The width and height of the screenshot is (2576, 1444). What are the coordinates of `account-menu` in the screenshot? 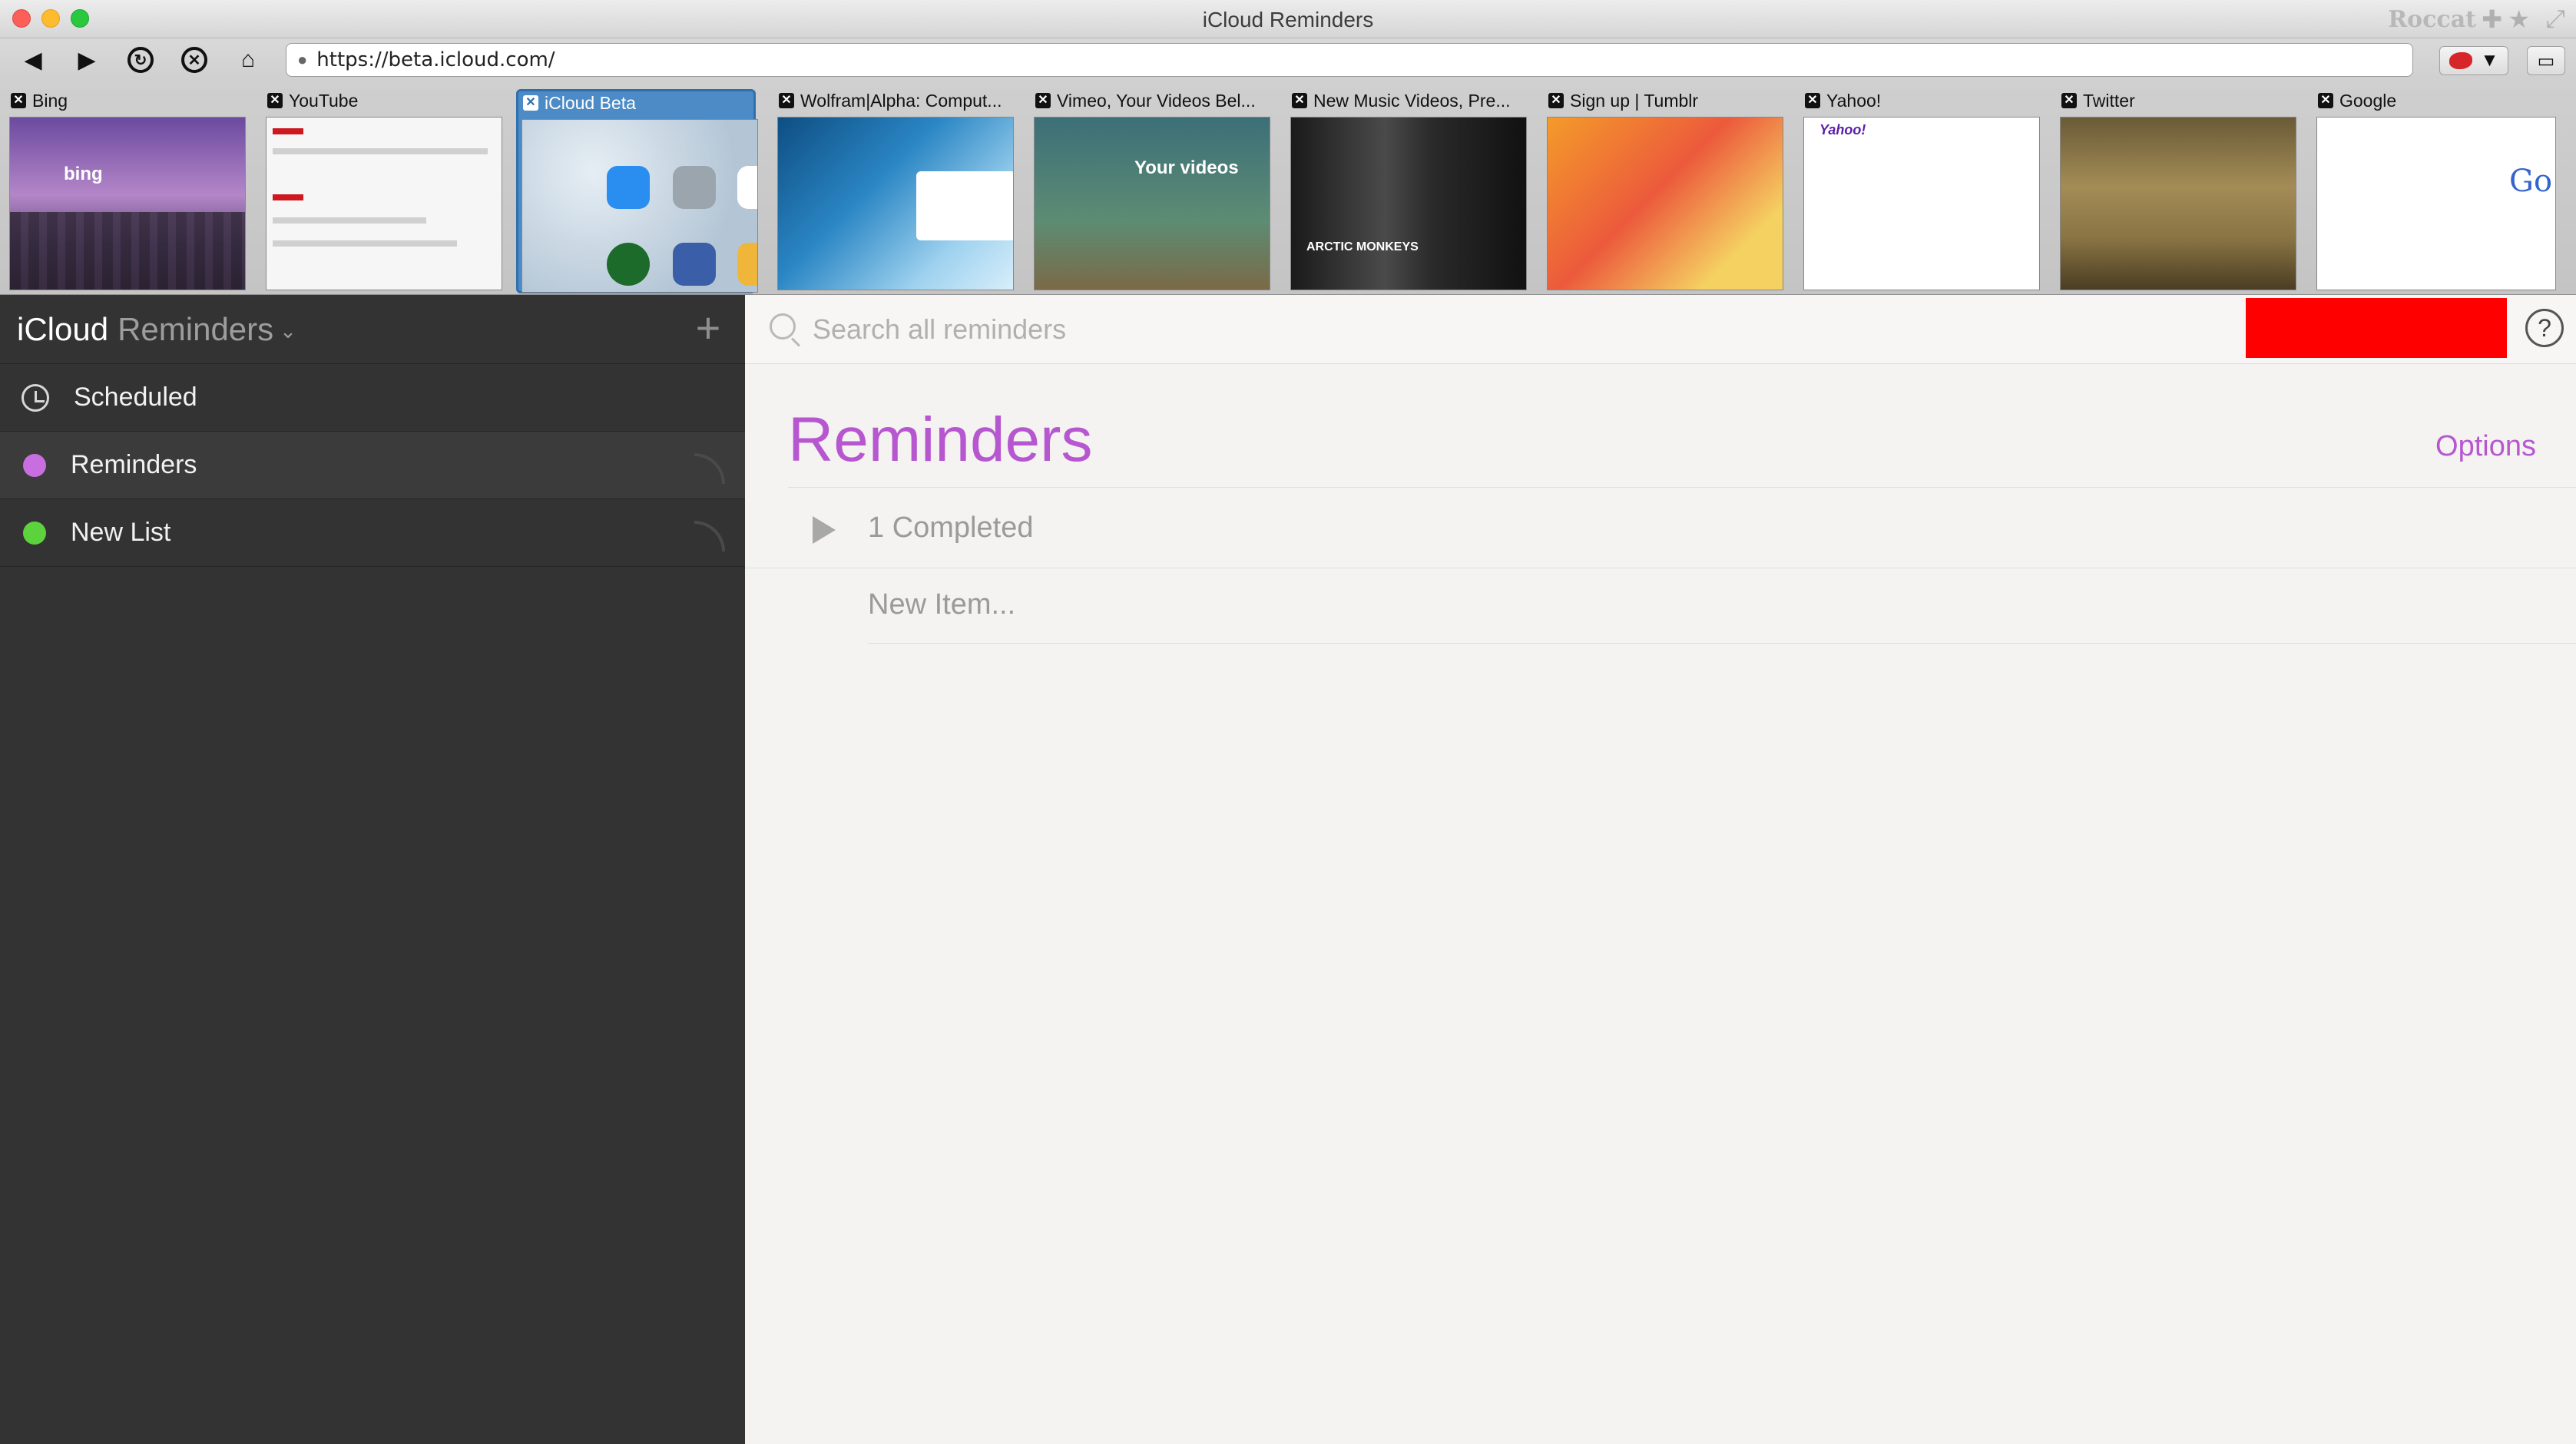 It's located at (2377, 328).